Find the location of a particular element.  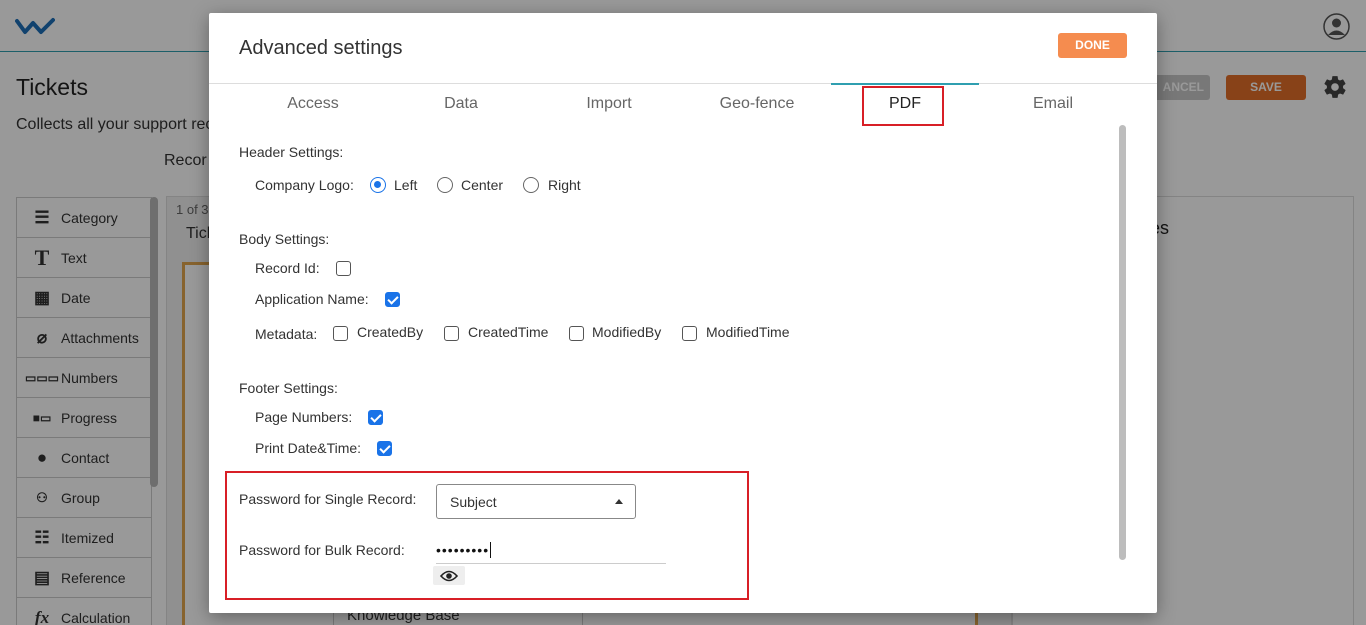

createdby-label: CreatedBy is located at coordinates (390, 332).